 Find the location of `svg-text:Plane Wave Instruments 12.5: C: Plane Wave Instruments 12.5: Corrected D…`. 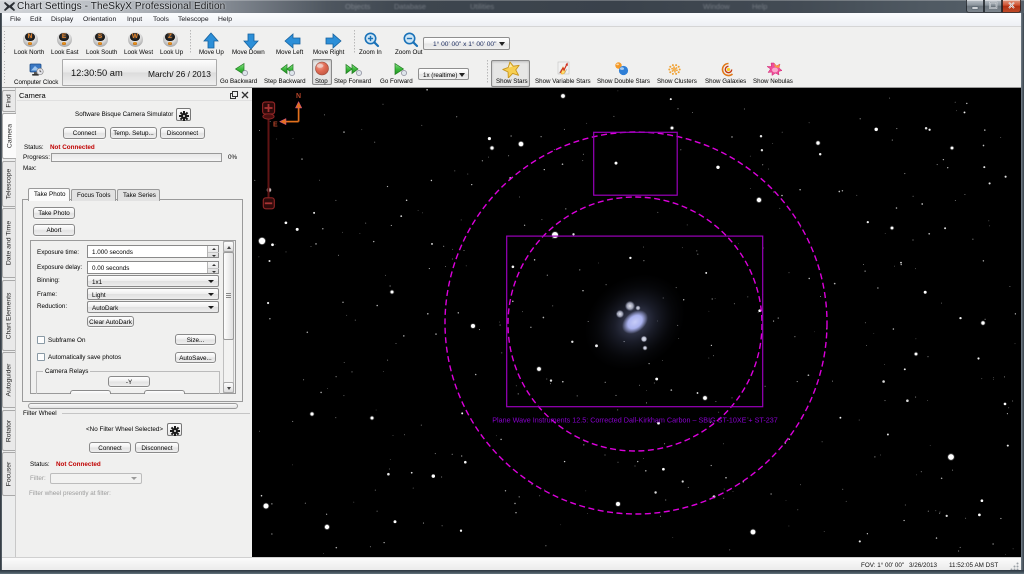

svg-text:Plane Wave Instruments 12.5: C: Plane Wave Instruments 12.5: Corrected D… is located at coordinates (635, 420).